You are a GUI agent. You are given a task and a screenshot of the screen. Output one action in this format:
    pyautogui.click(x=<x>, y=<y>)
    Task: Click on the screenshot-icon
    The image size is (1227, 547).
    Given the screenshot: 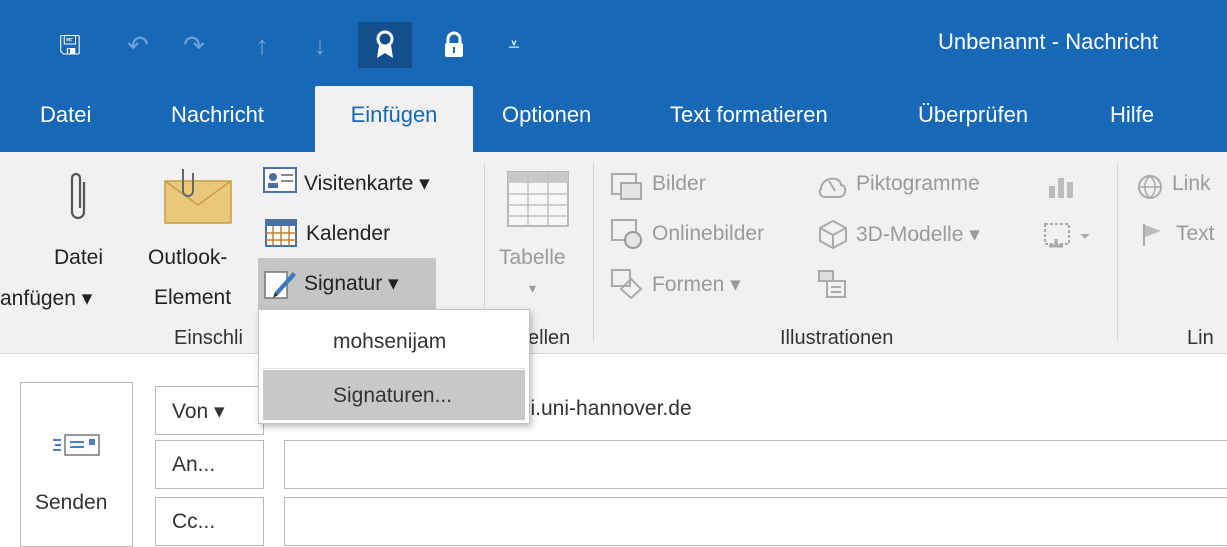 What is the action you would take?
    pyautogui.click(x=1069, y=235)
    